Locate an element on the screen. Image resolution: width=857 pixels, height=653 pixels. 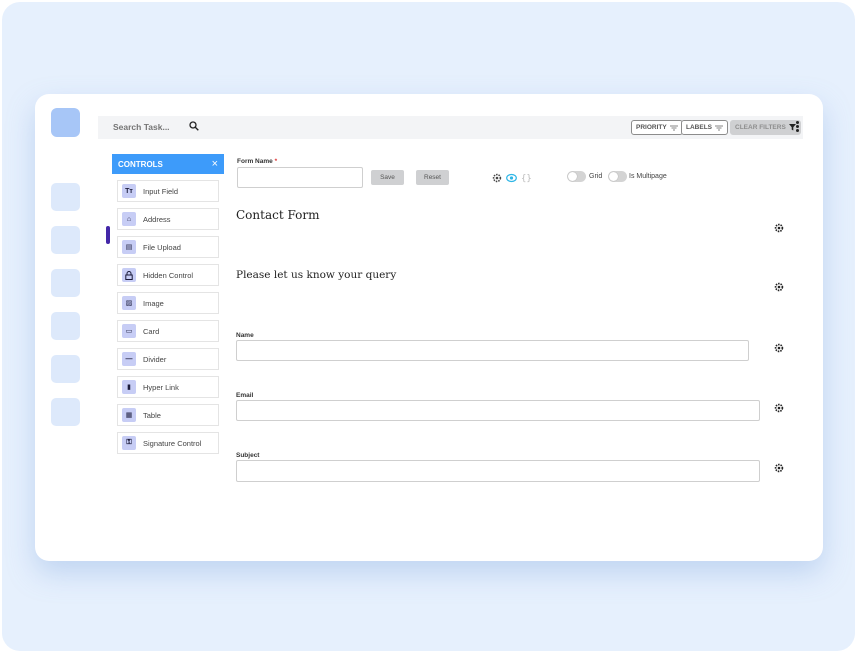
control-item-hyper-link: ▮ Hyper Link is located at coordinates (168, 387).